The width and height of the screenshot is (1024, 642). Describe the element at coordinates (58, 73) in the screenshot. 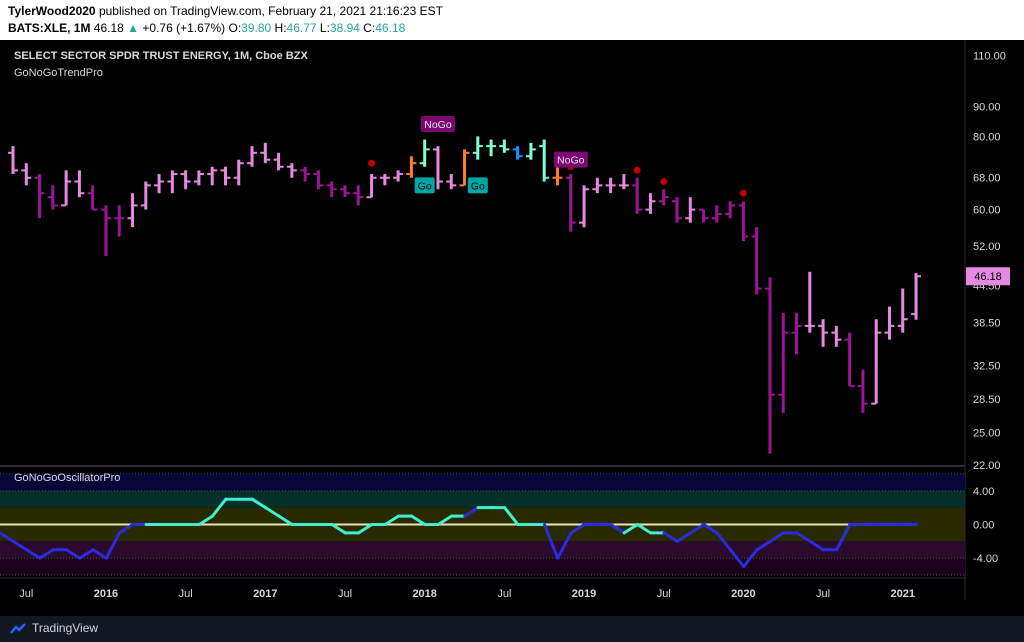

I see `trend-indicator-title: GoNoGoTrendPro` at that location.